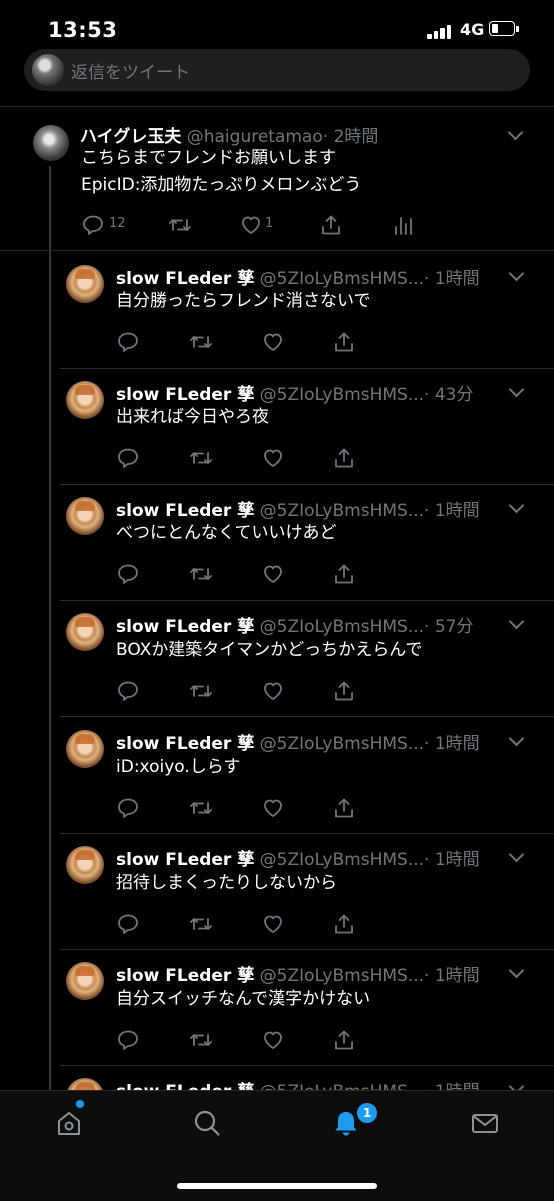 The height and width of the screenshot is (1201, 554). I want to click on like-heart-icon, so click(251, 225).